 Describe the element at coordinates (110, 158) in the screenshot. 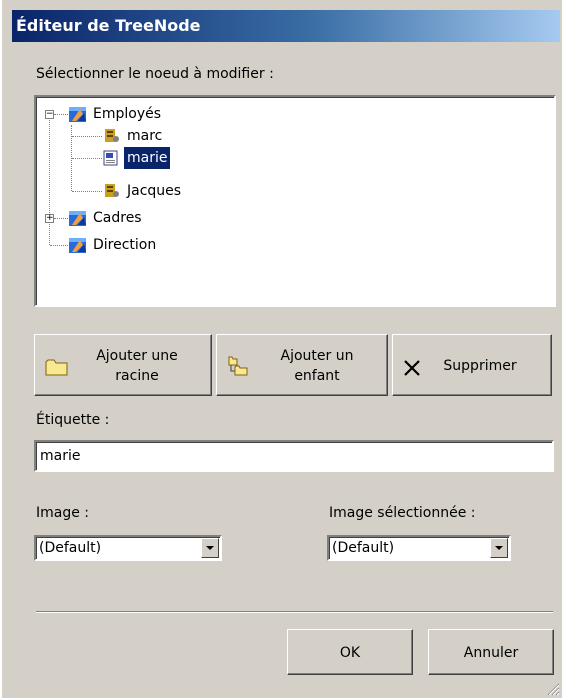

I see `document-icon` at that location.